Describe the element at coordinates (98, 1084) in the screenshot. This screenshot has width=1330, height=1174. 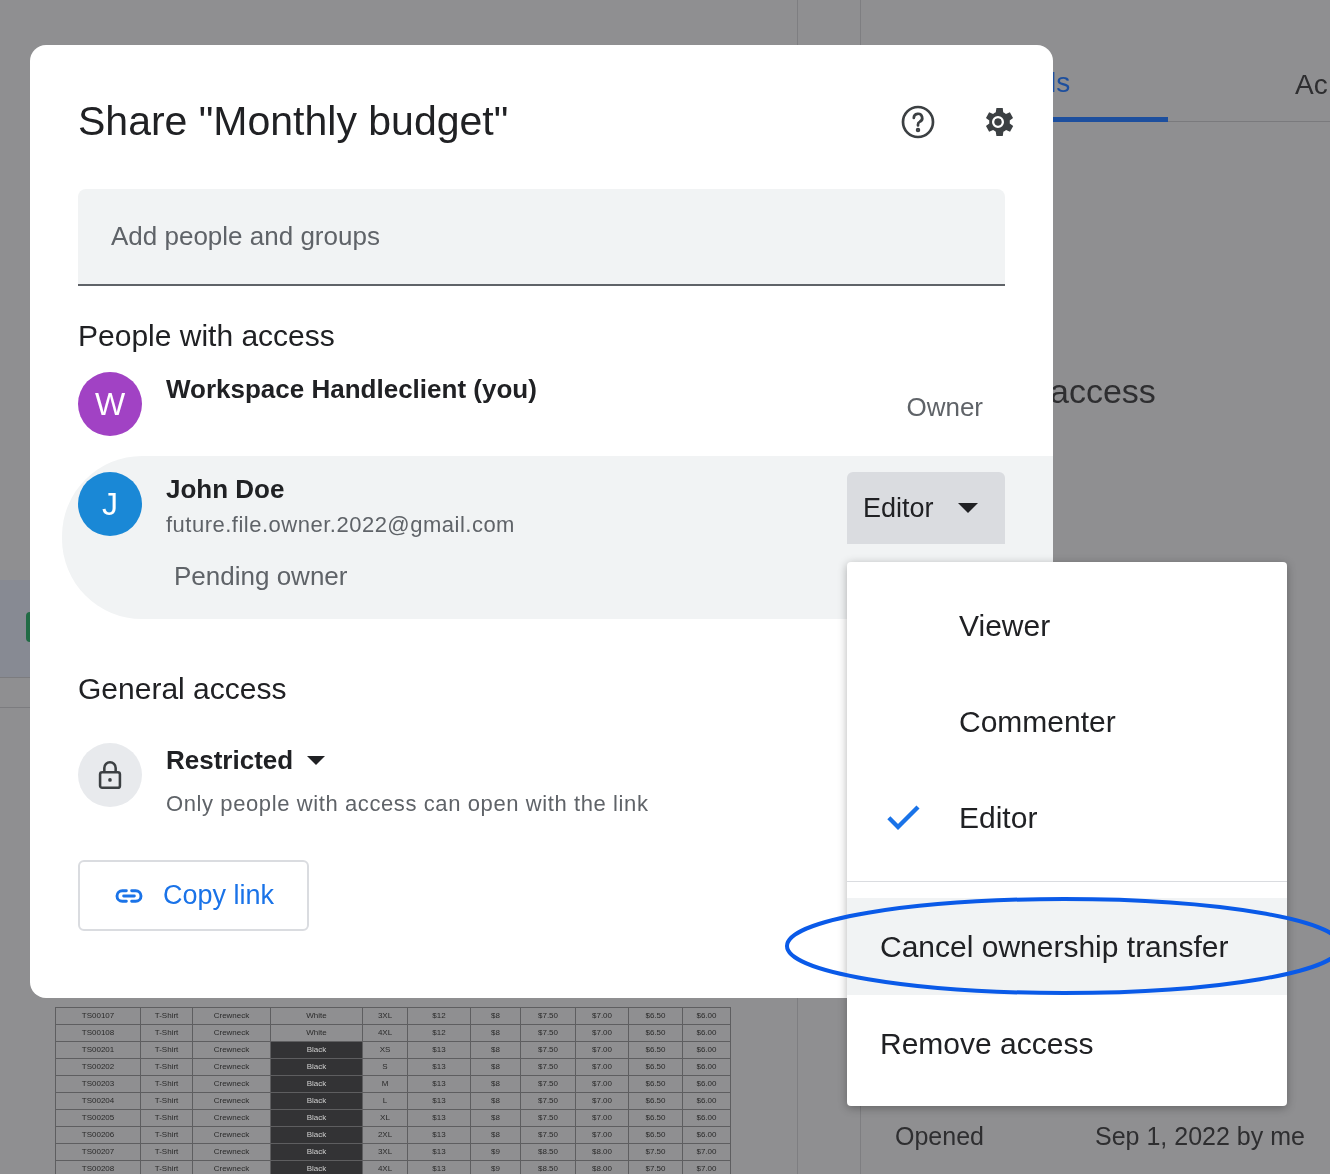
I see `sheet-cell: TS00203` at that location.